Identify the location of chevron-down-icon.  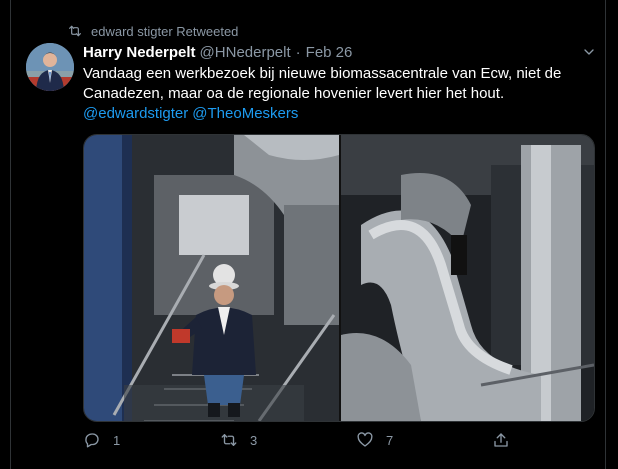
(589, 52).